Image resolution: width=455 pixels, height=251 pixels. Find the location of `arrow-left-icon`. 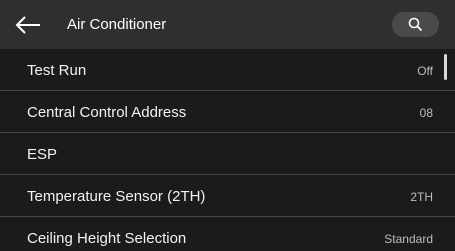

arrow-left-icon is located at coordinates (28, 25).